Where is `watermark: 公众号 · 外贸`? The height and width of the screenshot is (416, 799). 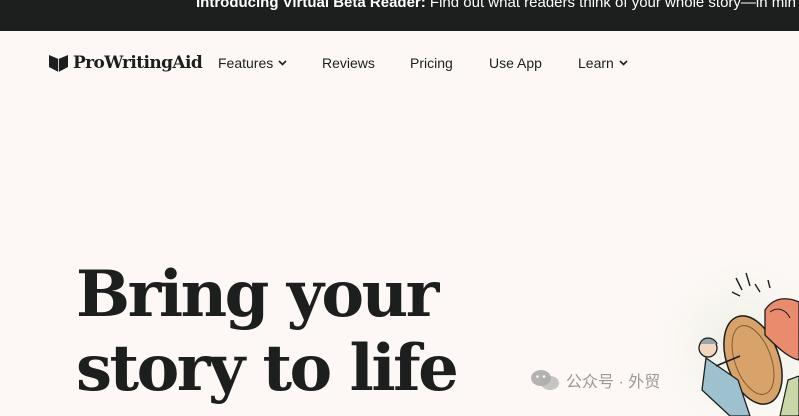 watermark: 公众号 · 外贸 is located at coordinates (595, 380).